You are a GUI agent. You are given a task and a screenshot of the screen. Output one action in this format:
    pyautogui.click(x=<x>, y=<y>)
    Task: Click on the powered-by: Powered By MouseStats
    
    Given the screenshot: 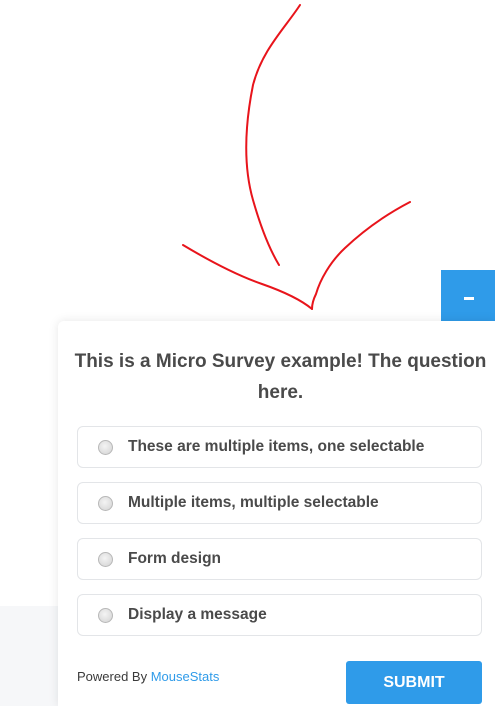 What is the action you would take?
    pyautogui.click(x=148, y=676)
    